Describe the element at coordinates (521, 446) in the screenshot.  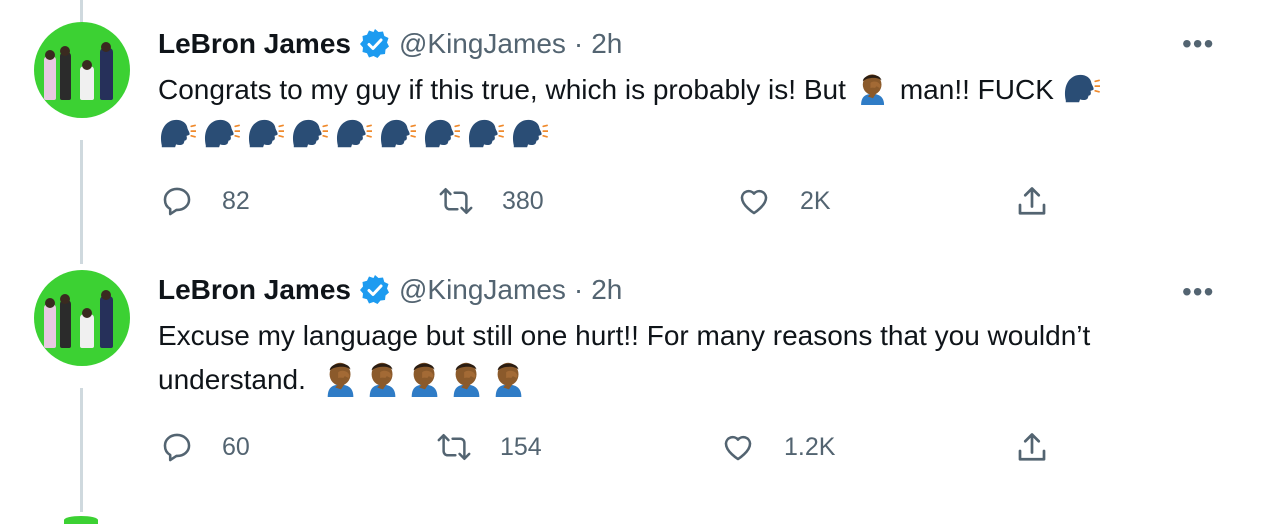
I see `retweet-count: 154` at that location.